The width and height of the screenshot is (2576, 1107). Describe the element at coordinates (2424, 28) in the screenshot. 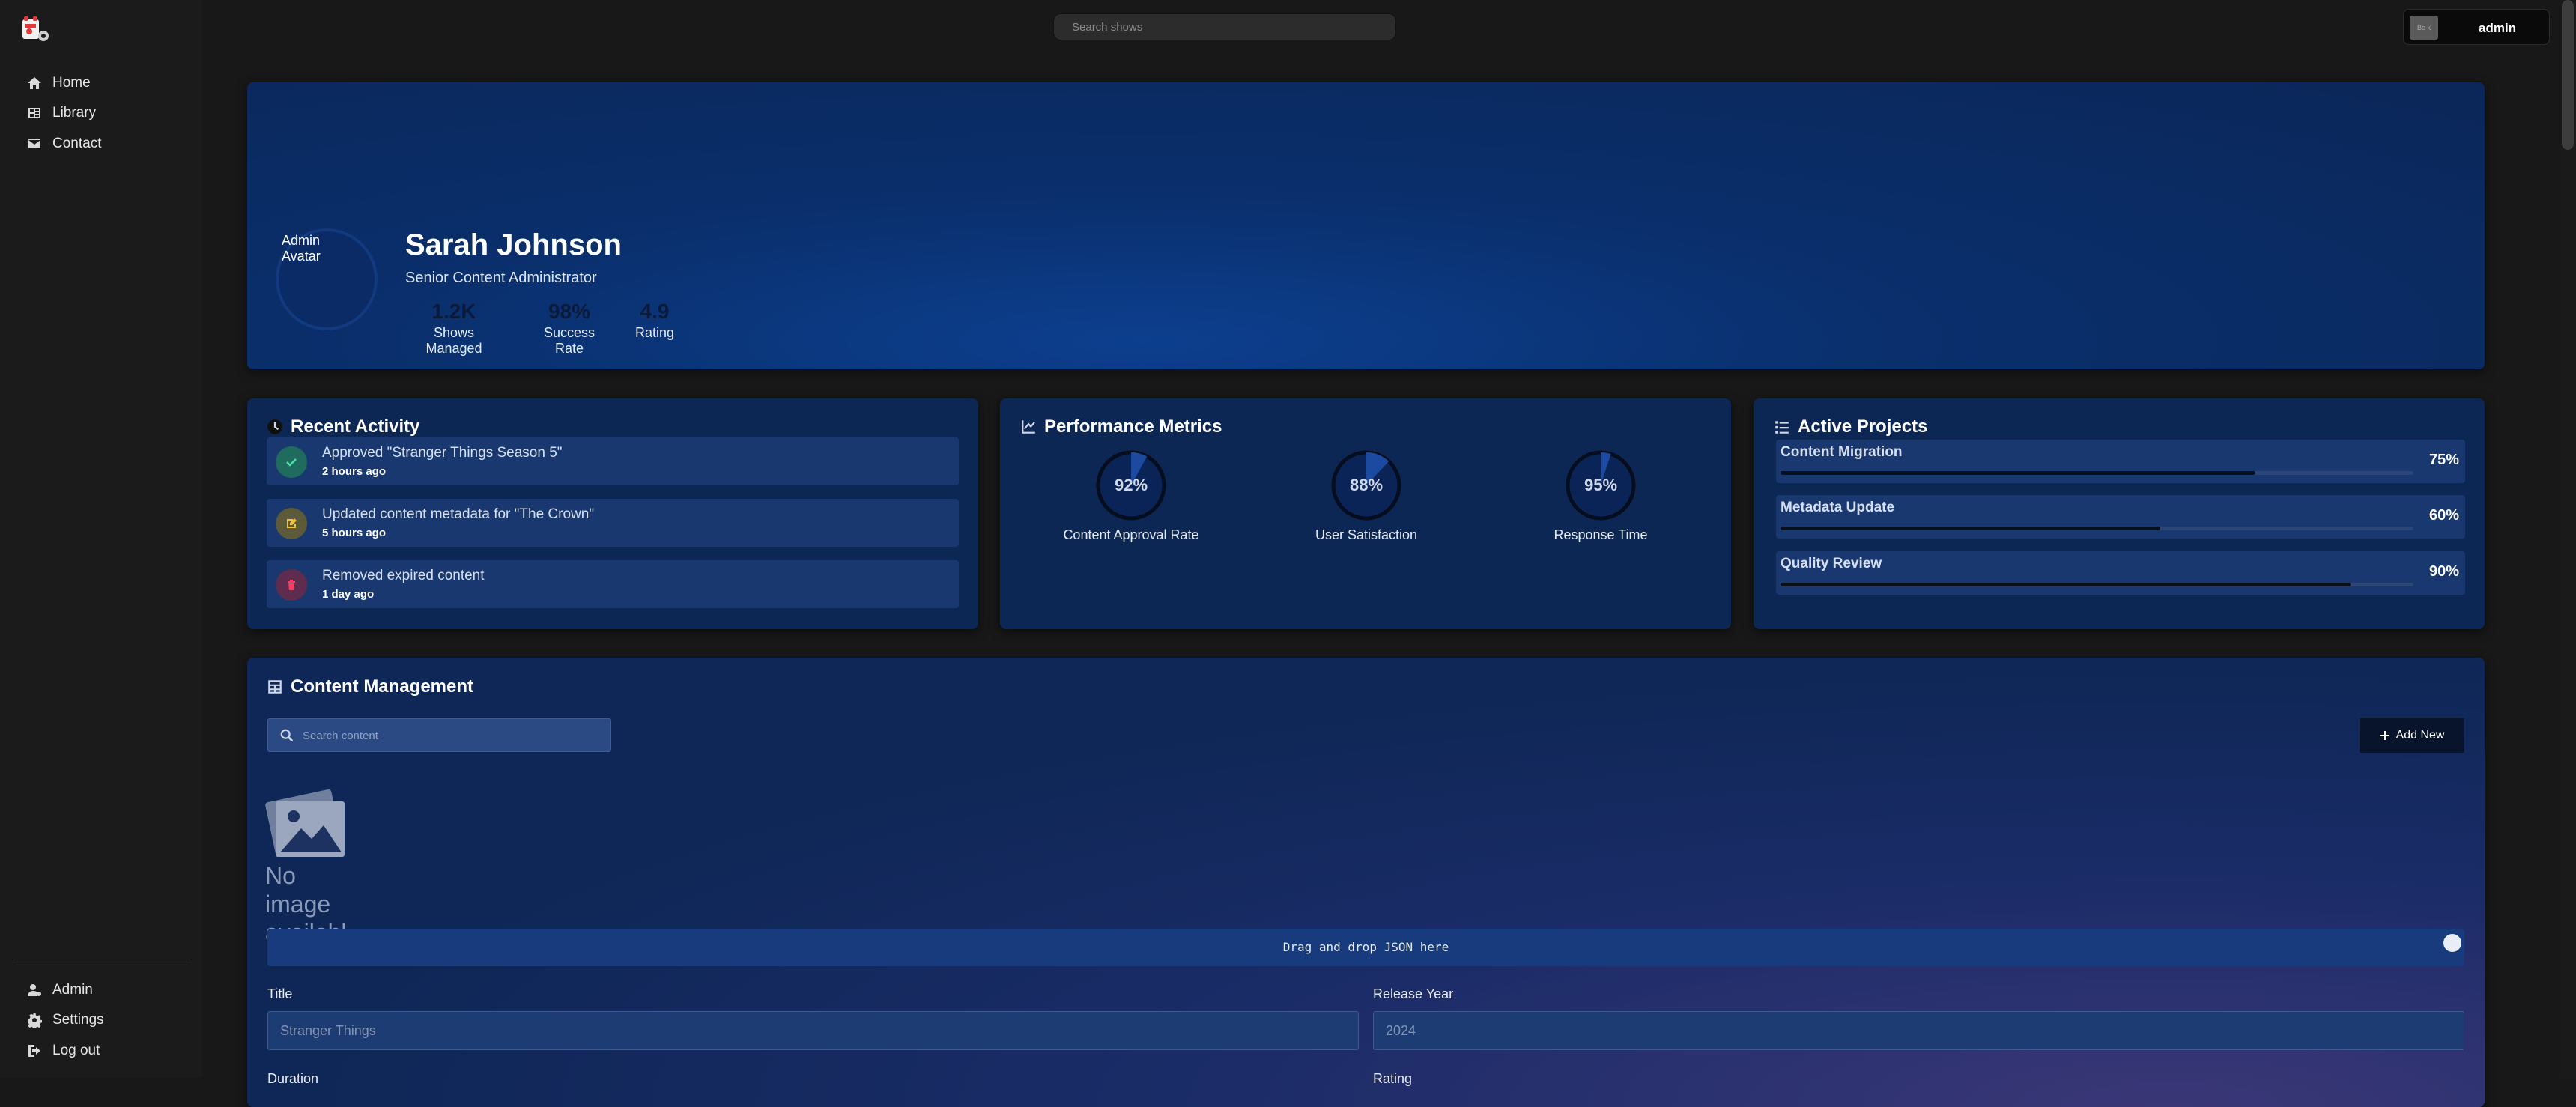

I see `avatar: Bo k` at that location.